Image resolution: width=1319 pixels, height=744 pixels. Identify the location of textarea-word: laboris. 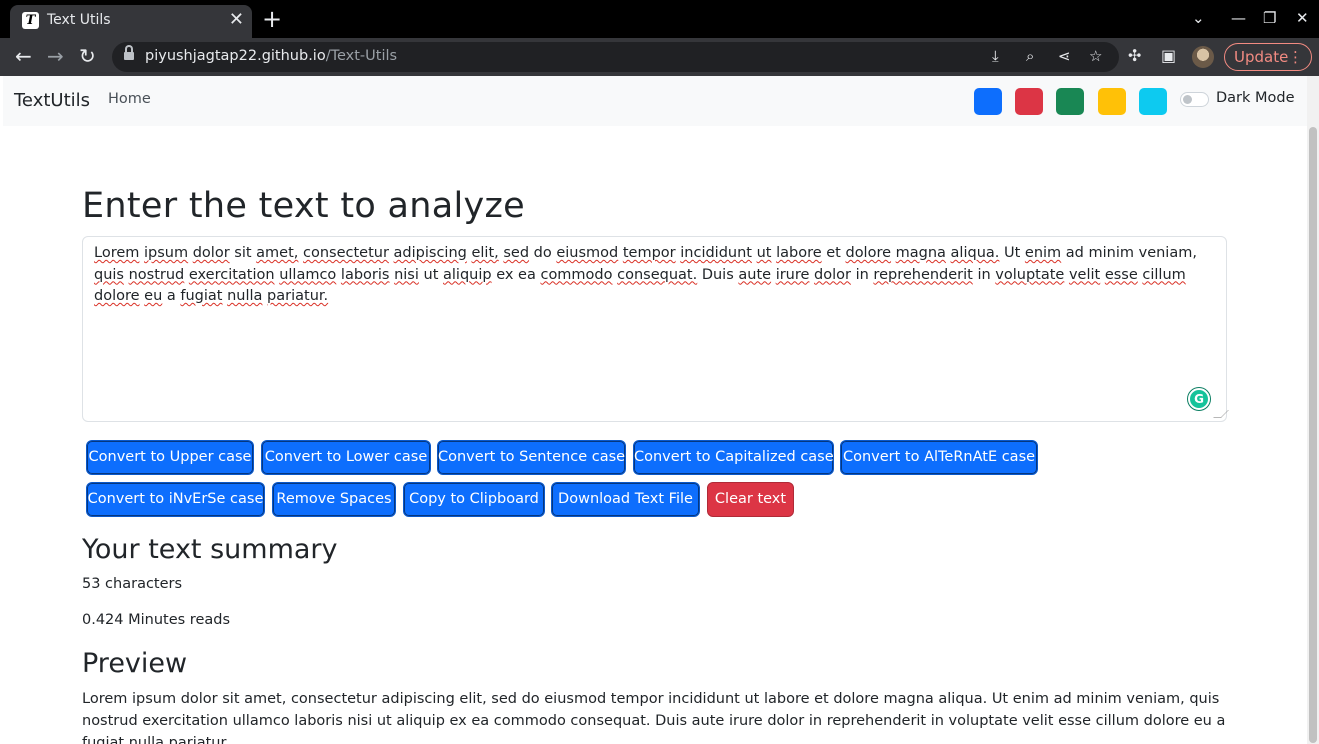
(365, 274).